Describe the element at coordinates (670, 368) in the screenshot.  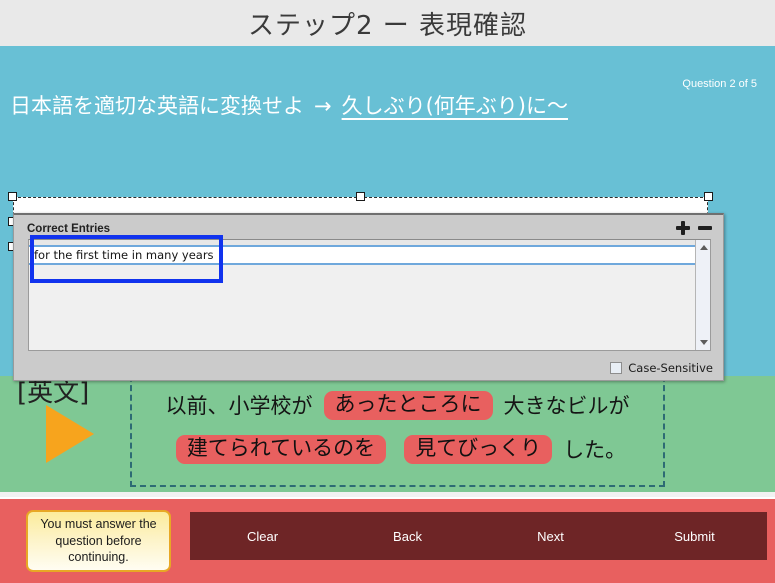
I see `case-sensitive-label: Case-Sensitive` at that location.